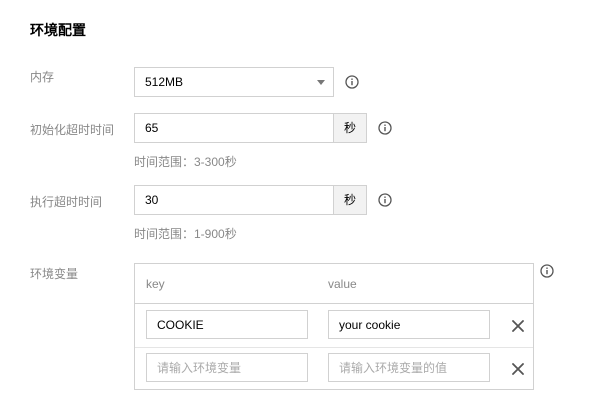 Image resolution: width=600 pixels, height=400 pixels. What do you see at coordinates (164, 82) in the screenshot?
I see `memory-select-value: 512MB` at bounding box center [164, 82].